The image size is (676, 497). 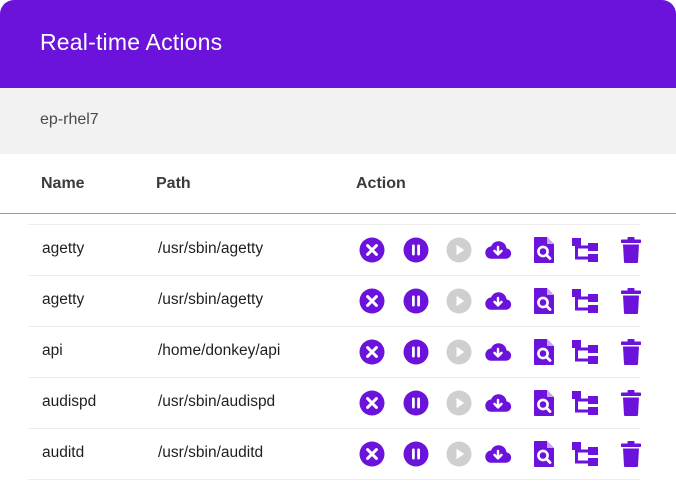 I want to click on process-path: /usr/sbin/auditd, so click(x=211, y=452).